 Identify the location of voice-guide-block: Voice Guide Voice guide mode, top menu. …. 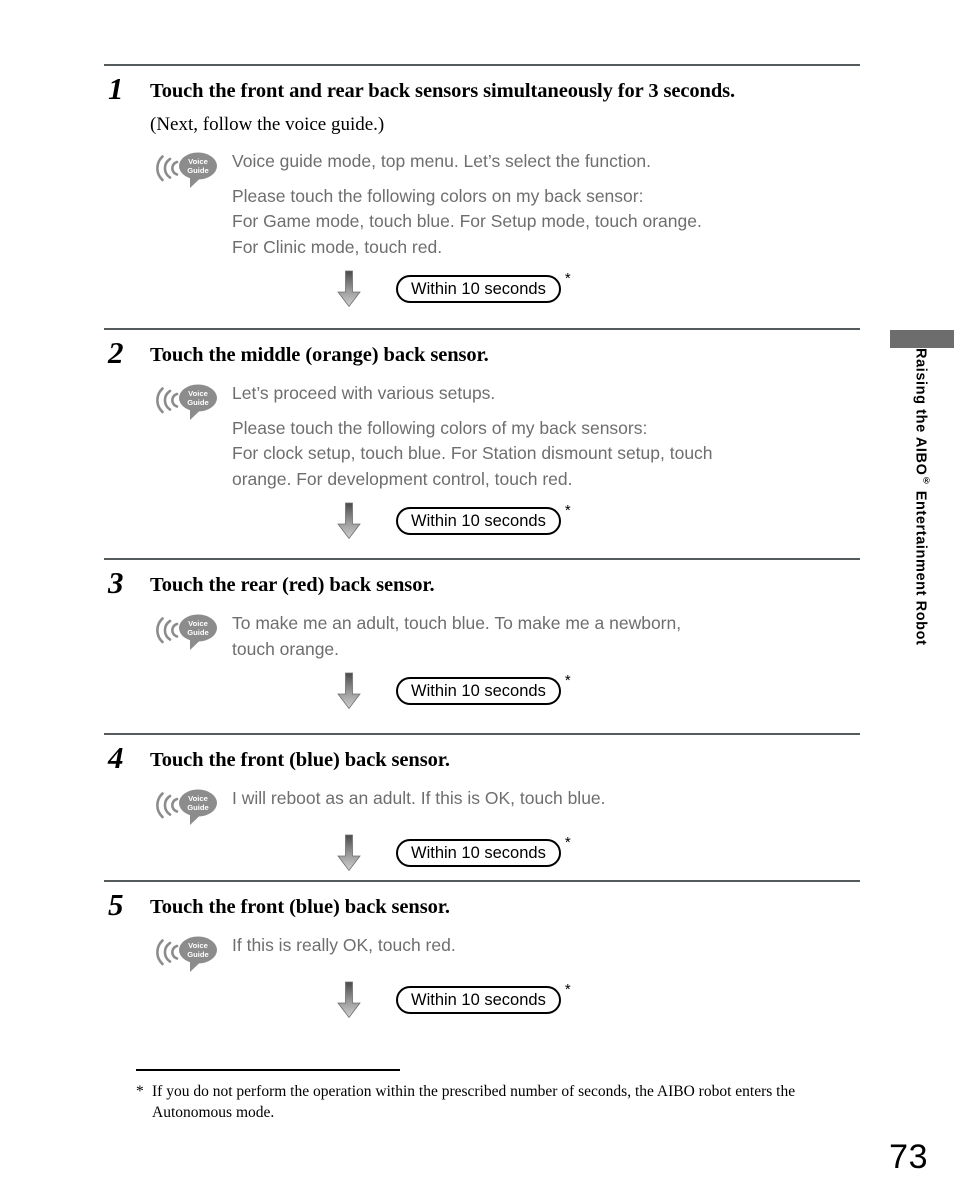
(505, 199).